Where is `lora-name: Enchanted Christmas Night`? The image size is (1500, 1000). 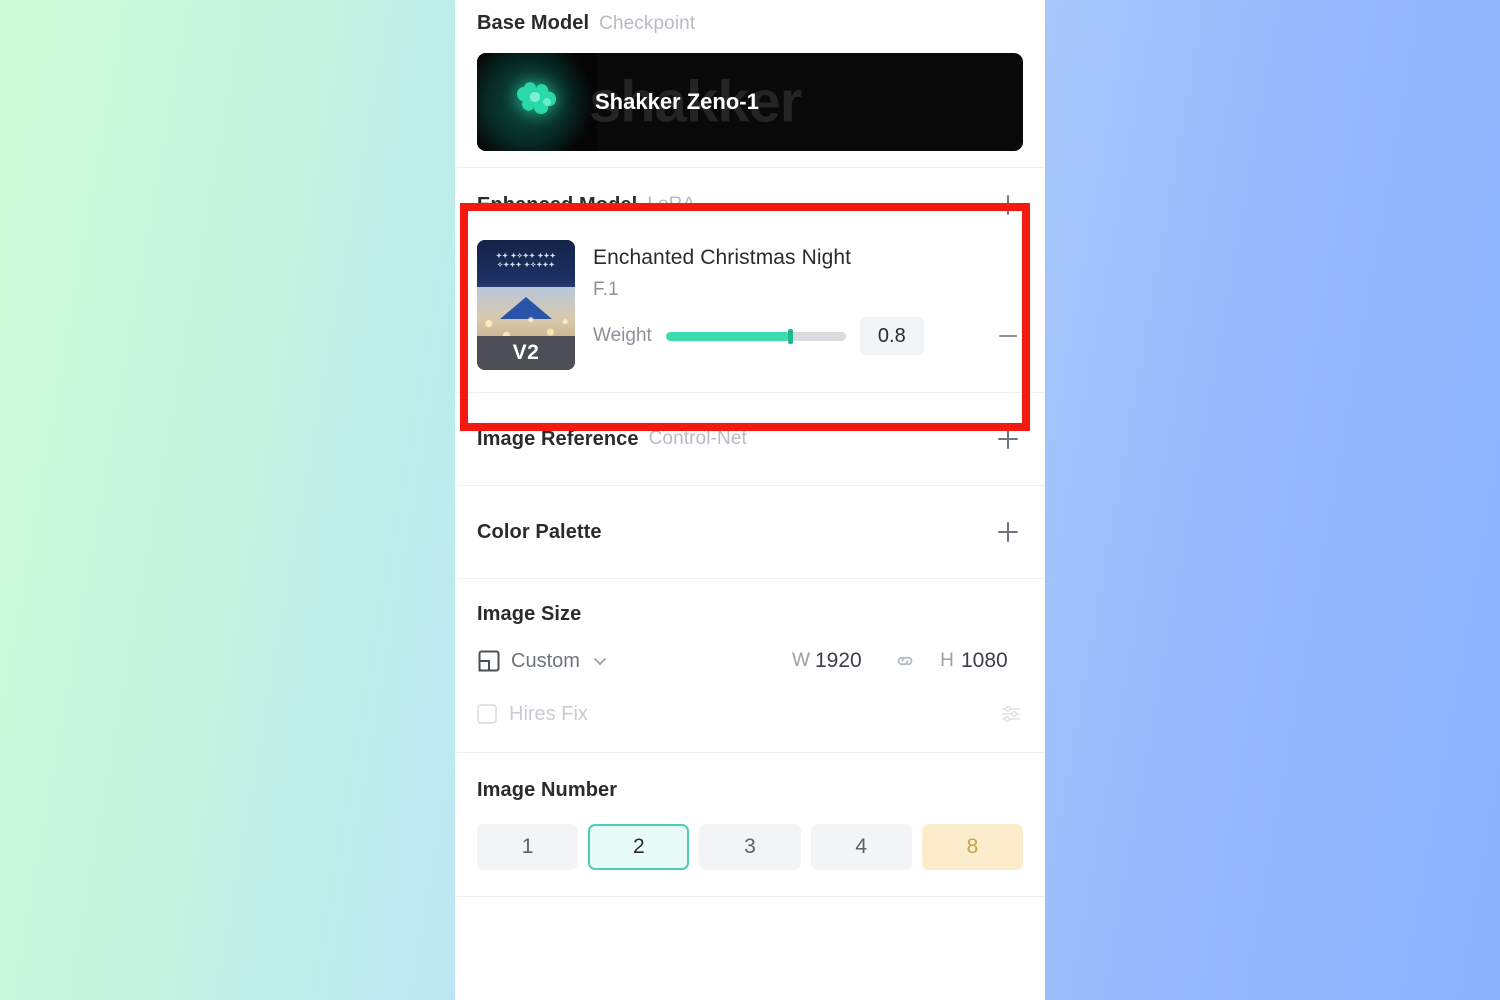 lora-name: Enchanted Christmas Night is located at coordinates (722, 257).